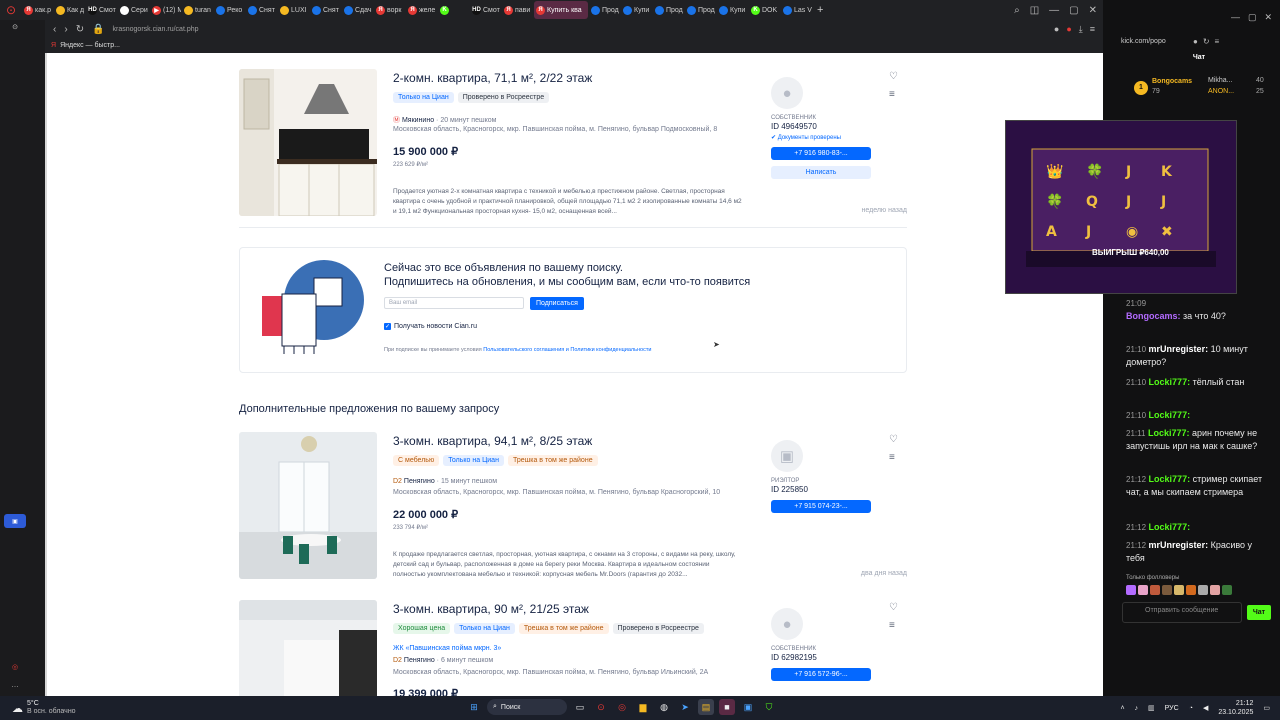  What do you see at coordinates (748, 707) in the screenshot?
I see `monitor-icon: ▣` at bounding box center [748, 707].